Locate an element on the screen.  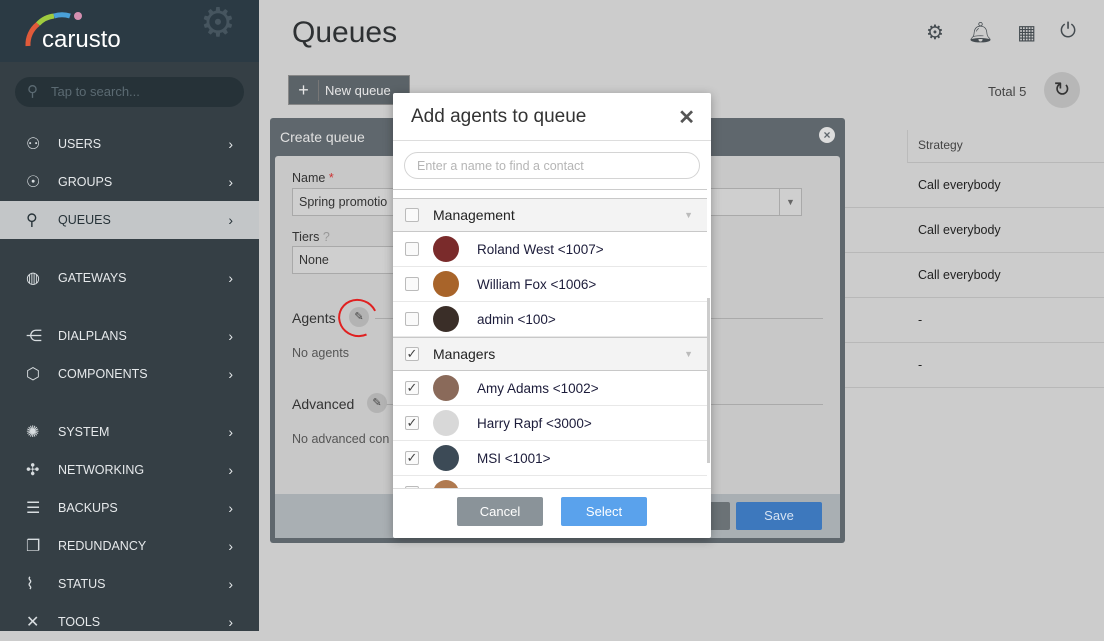
group-header: Management ▼ is located at coordinates (550, 215).